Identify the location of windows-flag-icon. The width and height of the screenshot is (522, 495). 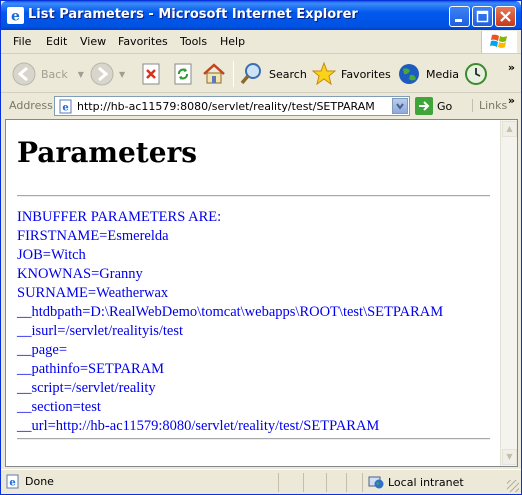
(498, 41).